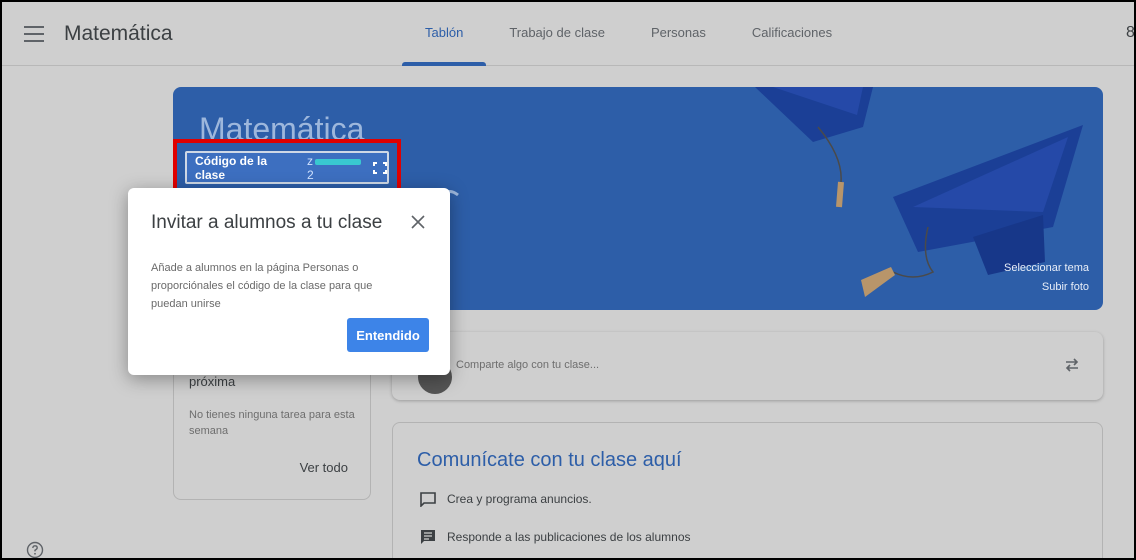 The image size is (1136, 560). What do you see at coordinates (428, 537) in the screenshot?
I see `feedback-icon` at bounding box center [428, 537].